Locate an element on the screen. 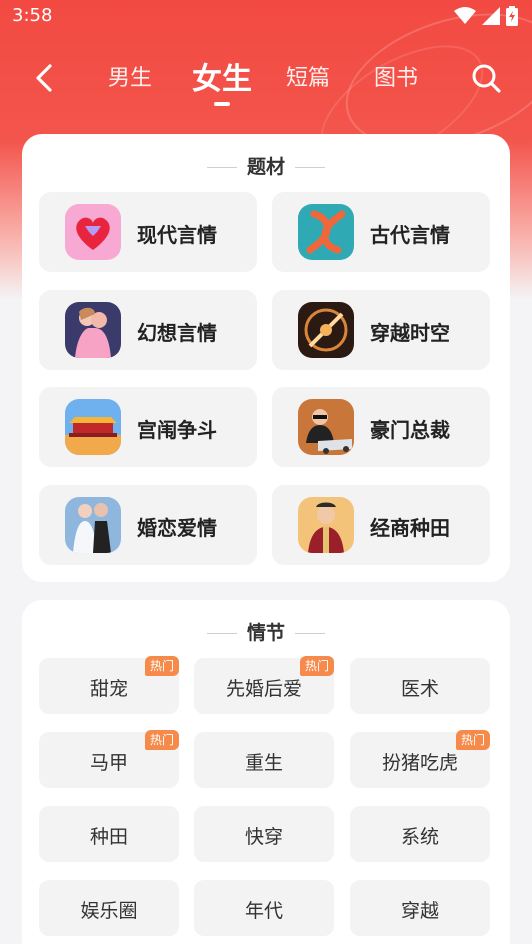 Image resolution: width=532 pixels, height=944 pixels. plot-tag: 系统 is located at coordinates (420, 834).